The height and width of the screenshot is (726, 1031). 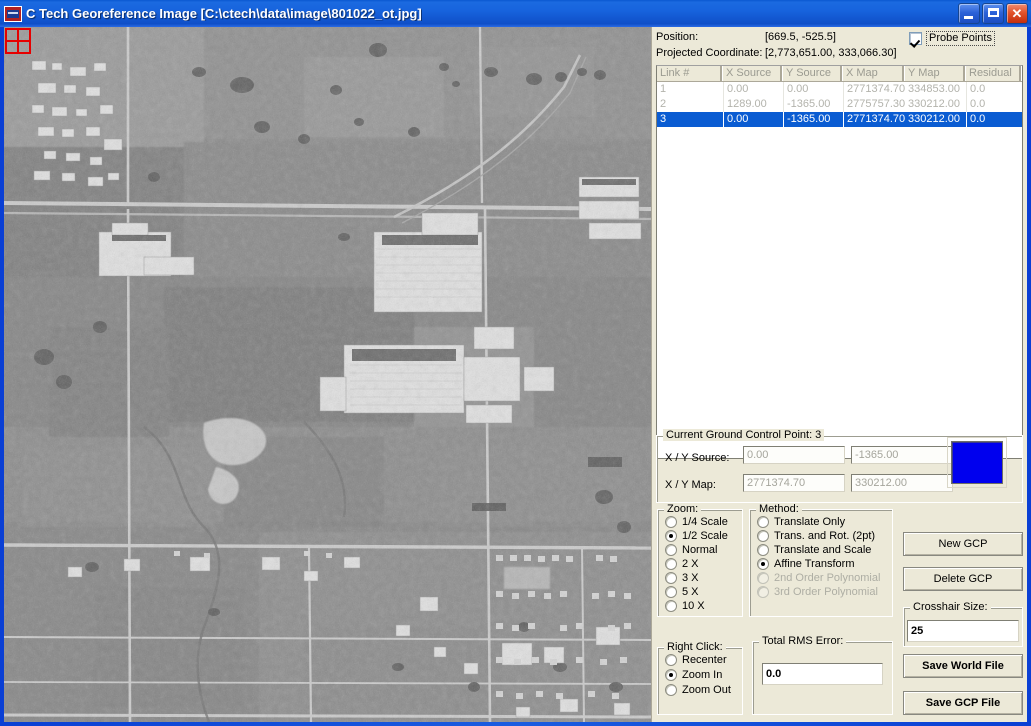 I want to click on zoom-group-caption: Zoom:, so click(x=683, y=509).